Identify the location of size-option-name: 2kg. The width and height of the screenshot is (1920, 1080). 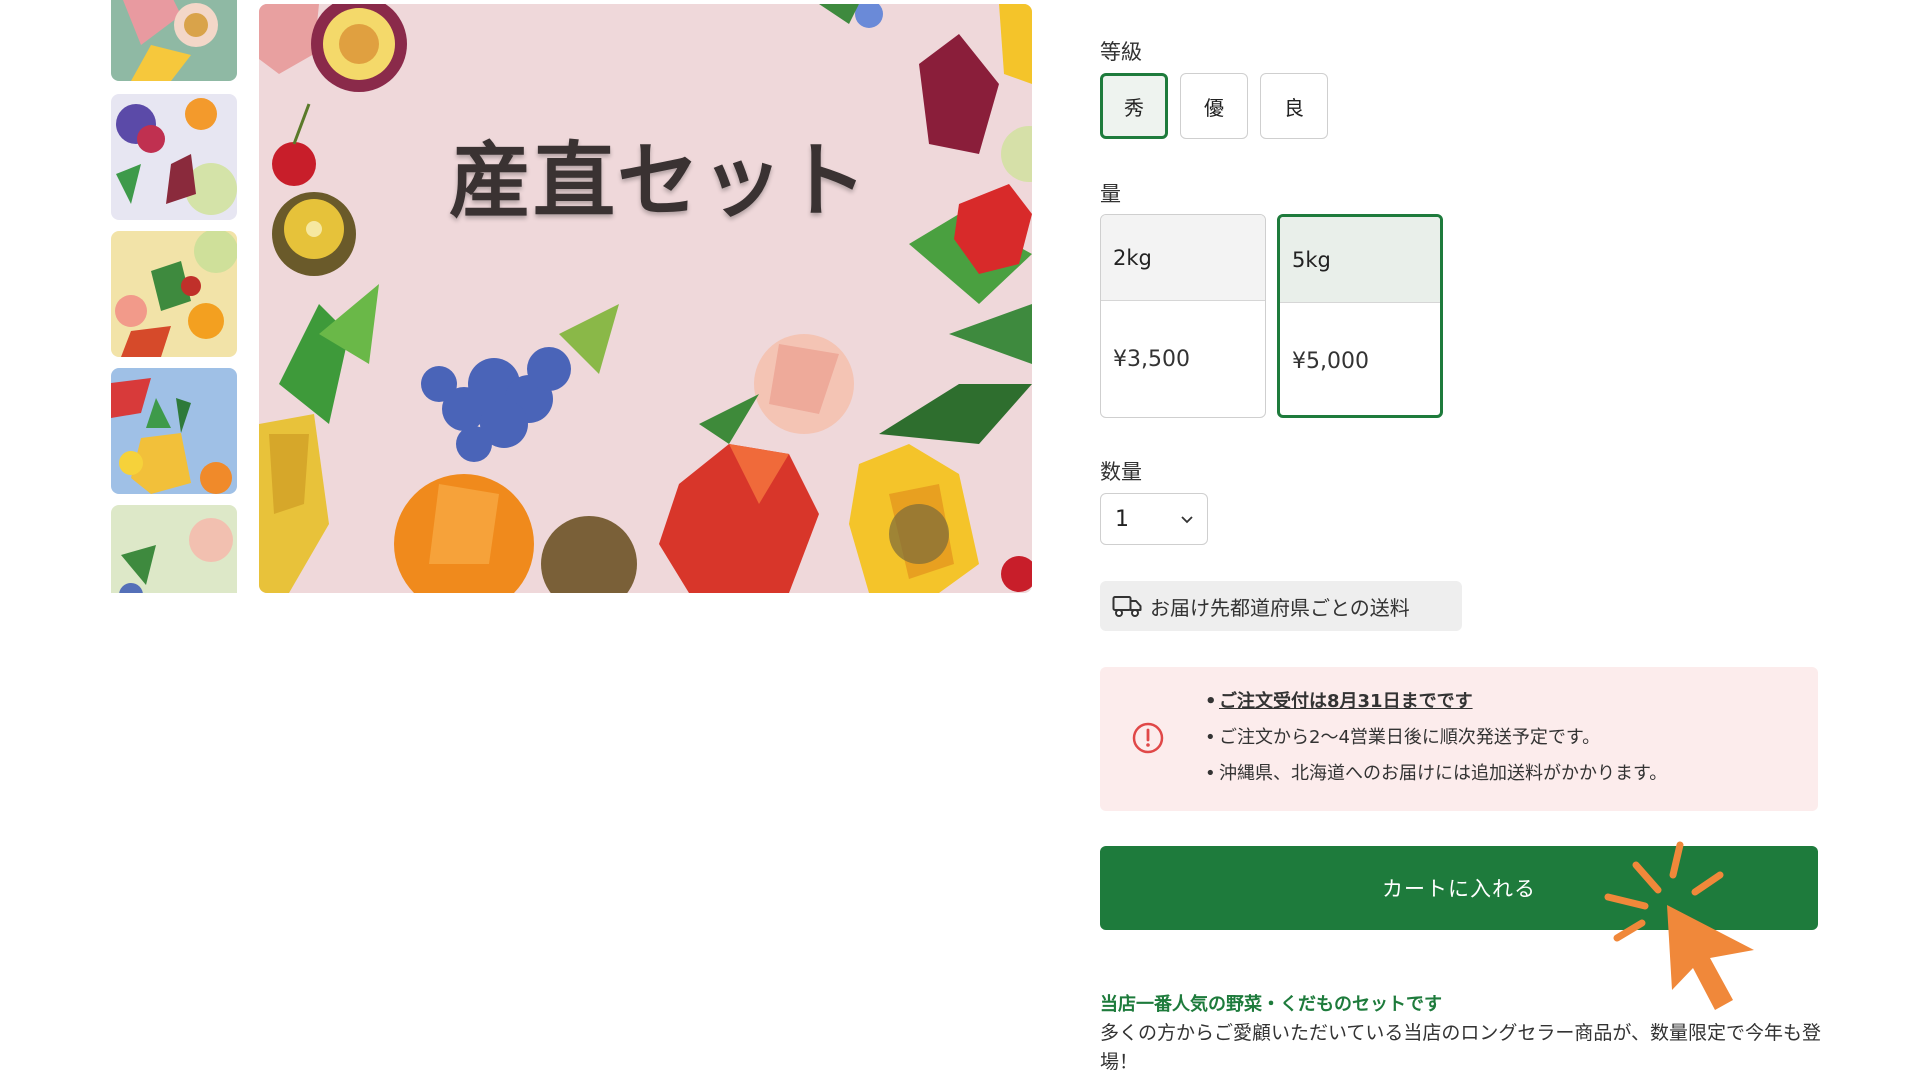
(1183, 258).